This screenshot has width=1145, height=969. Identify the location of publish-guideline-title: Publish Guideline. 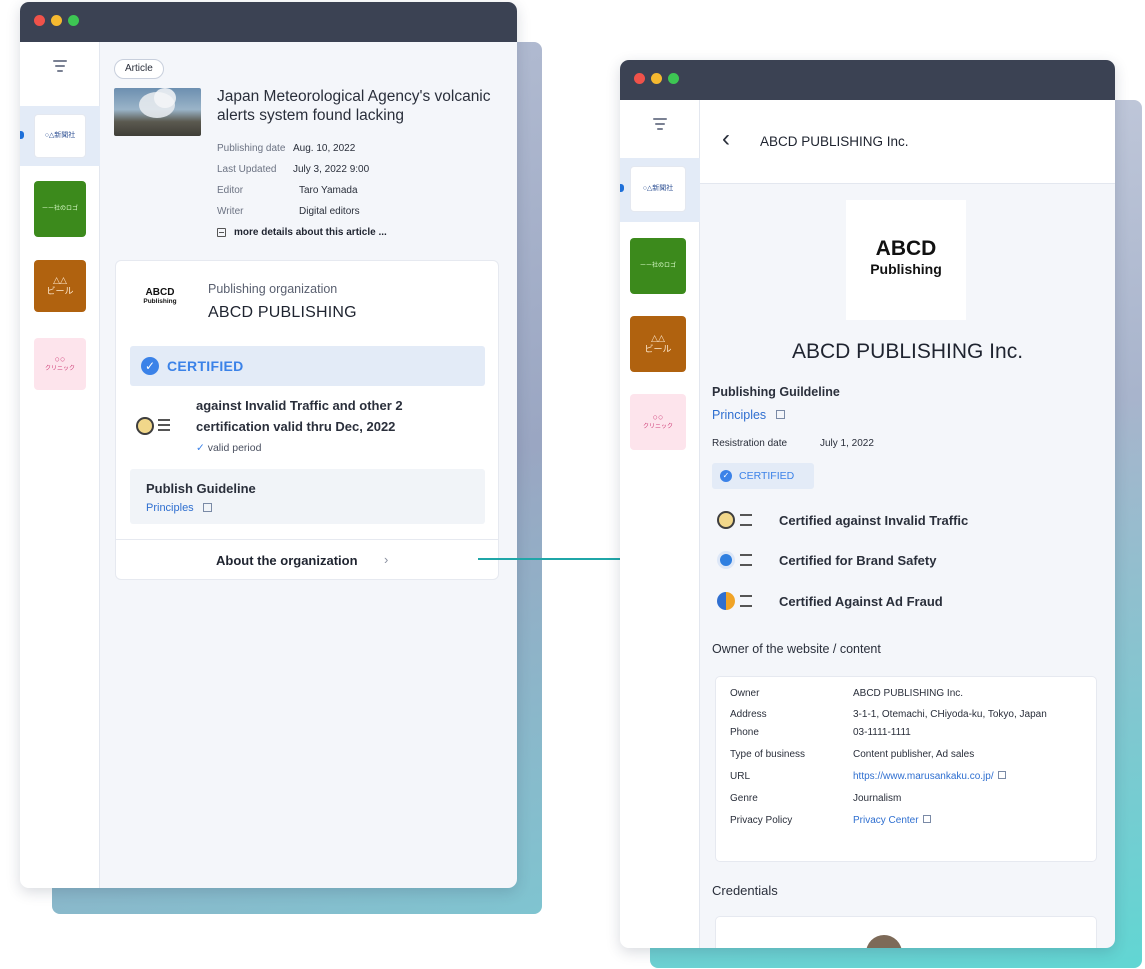
(201, 488).